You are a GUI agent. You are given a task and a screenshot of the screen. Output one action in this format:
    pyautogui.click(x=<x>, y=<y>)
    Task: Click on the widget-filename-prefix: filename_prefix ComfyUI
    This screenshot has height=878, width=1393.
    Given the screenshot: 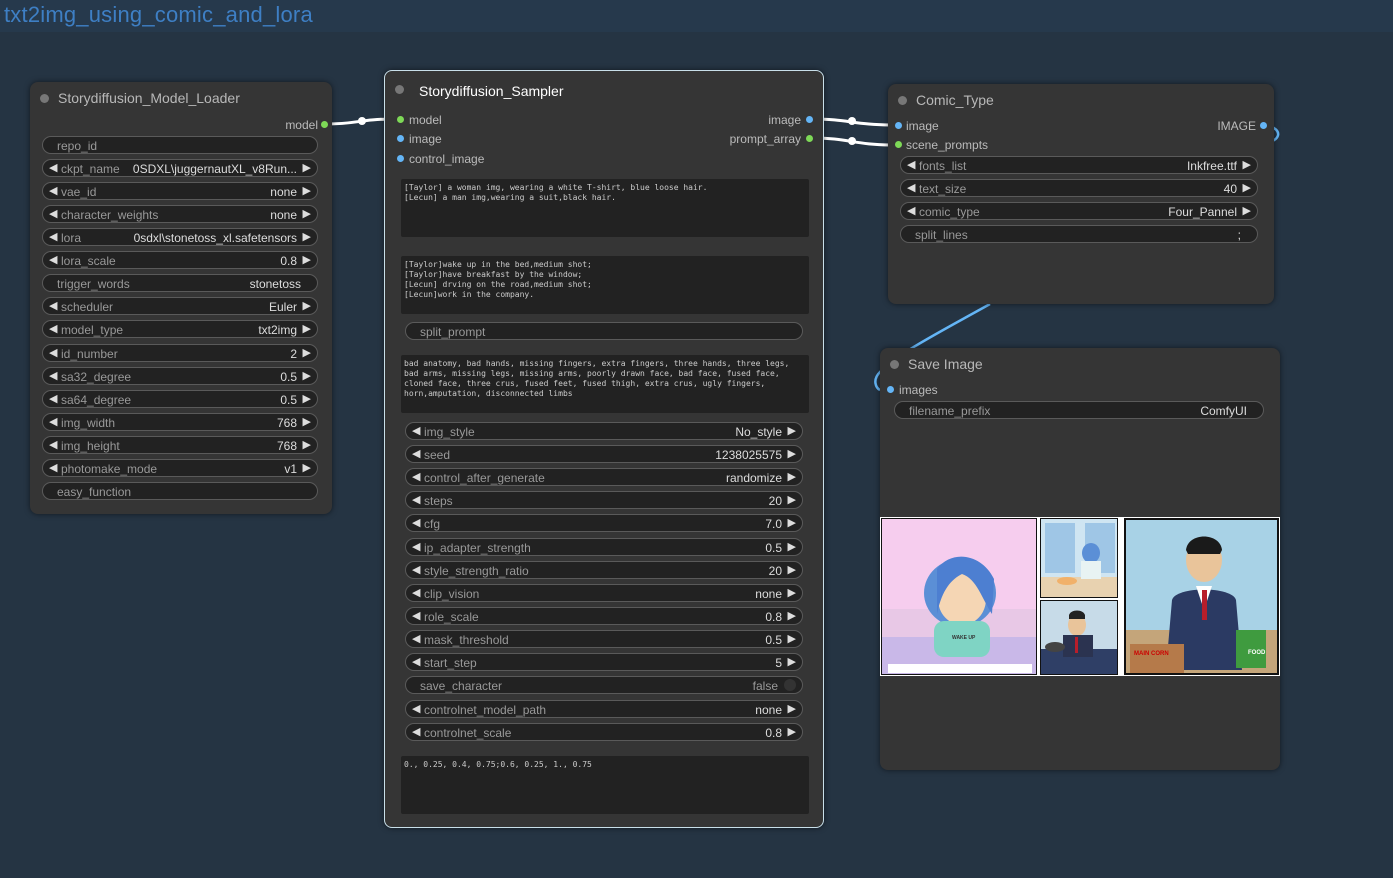 What is the action you would take?
    pyautogui.click(x=1079, y=410)
    